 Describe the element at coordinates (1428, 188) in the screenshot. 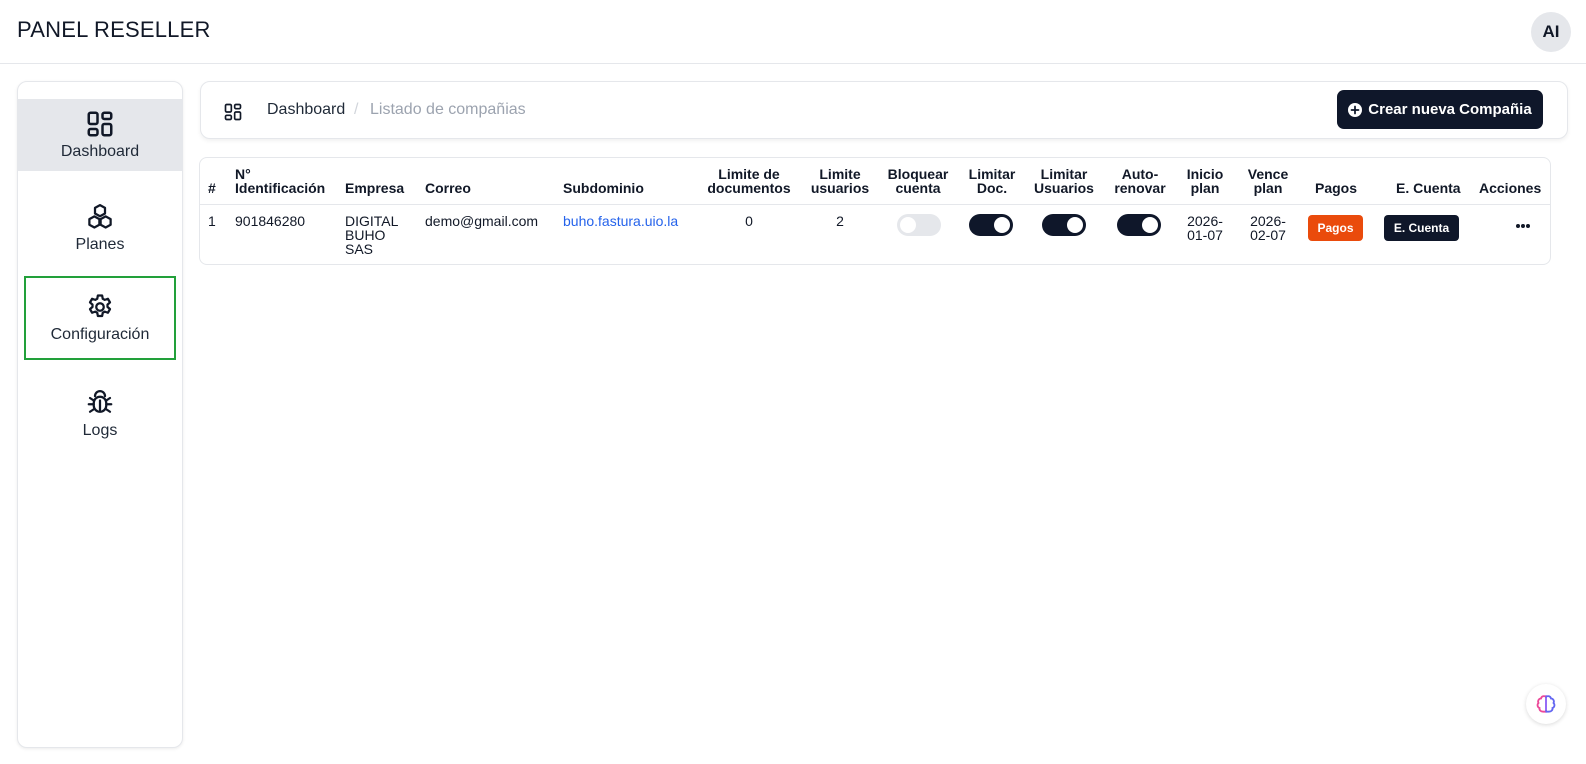

I see `column-header-e-cuenta: E. Cuenta` at that location.